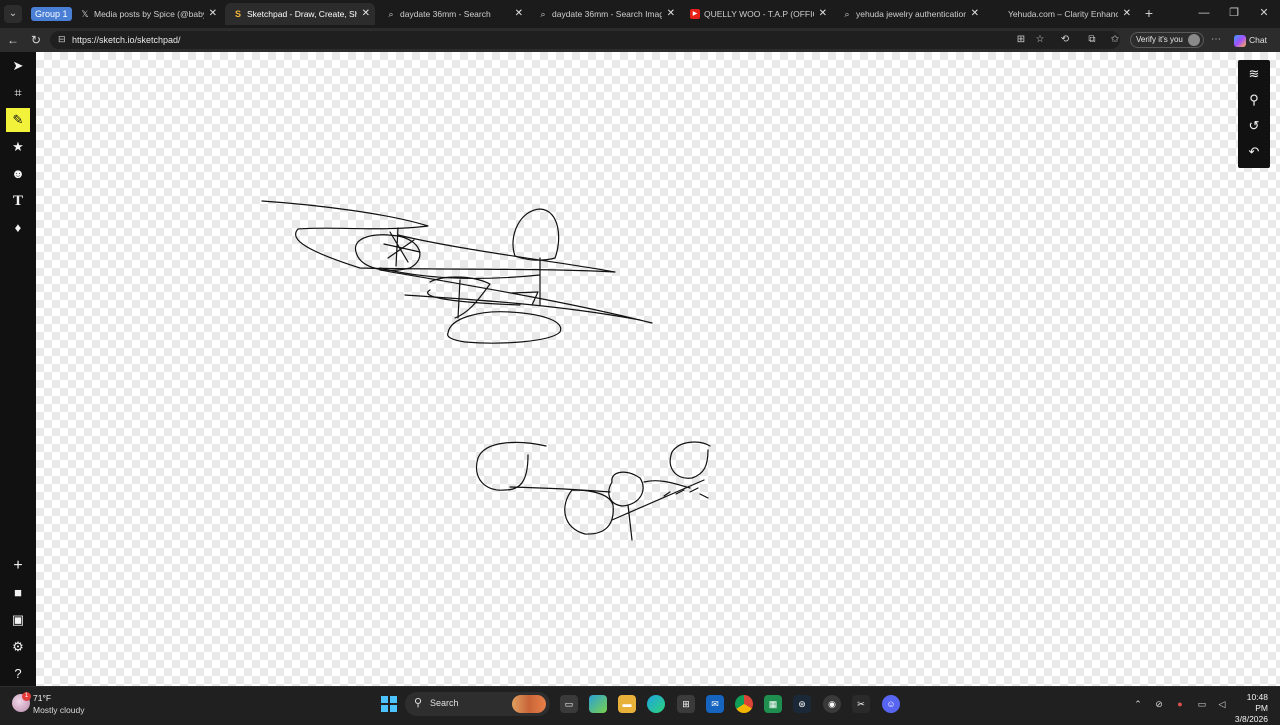 This screenshot has height=725, width=1280. What do you see at coordinates (387, 252) in the screenshot?
I see `stroke-body-oval` at bounding box center [387, 252].